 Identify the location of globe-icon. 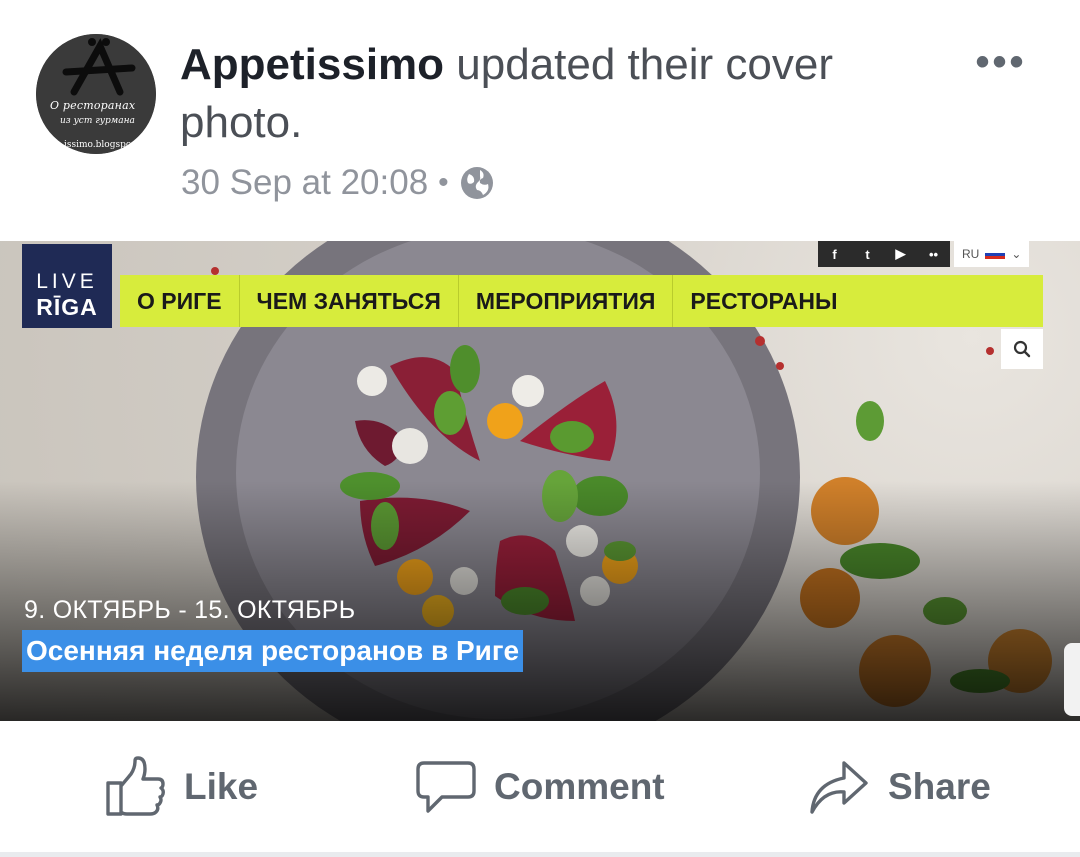
(477, 183).